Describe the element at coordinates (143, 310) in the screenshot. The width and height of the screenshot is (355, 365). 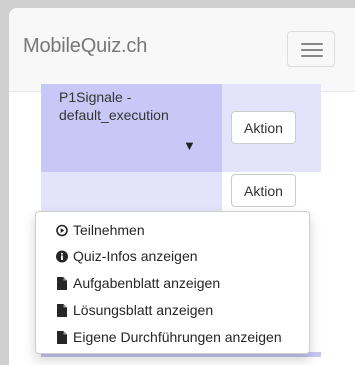
I see `menu-item-label: Lösungsblatt anzeigen` at that location.